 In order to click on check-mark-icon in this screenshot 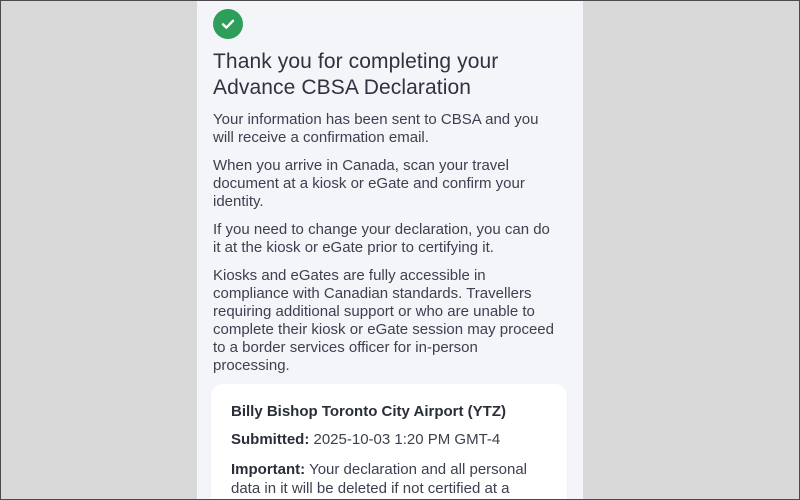, I will do `click(228, 24)`.